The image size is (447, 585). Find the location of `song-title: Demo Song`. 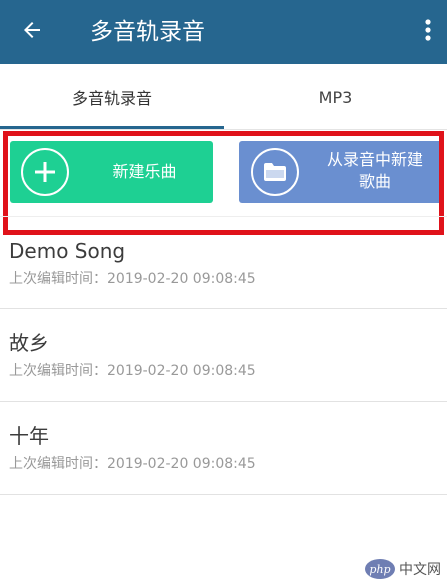

song-title: Demo Song is located at coordinates (67, 251).